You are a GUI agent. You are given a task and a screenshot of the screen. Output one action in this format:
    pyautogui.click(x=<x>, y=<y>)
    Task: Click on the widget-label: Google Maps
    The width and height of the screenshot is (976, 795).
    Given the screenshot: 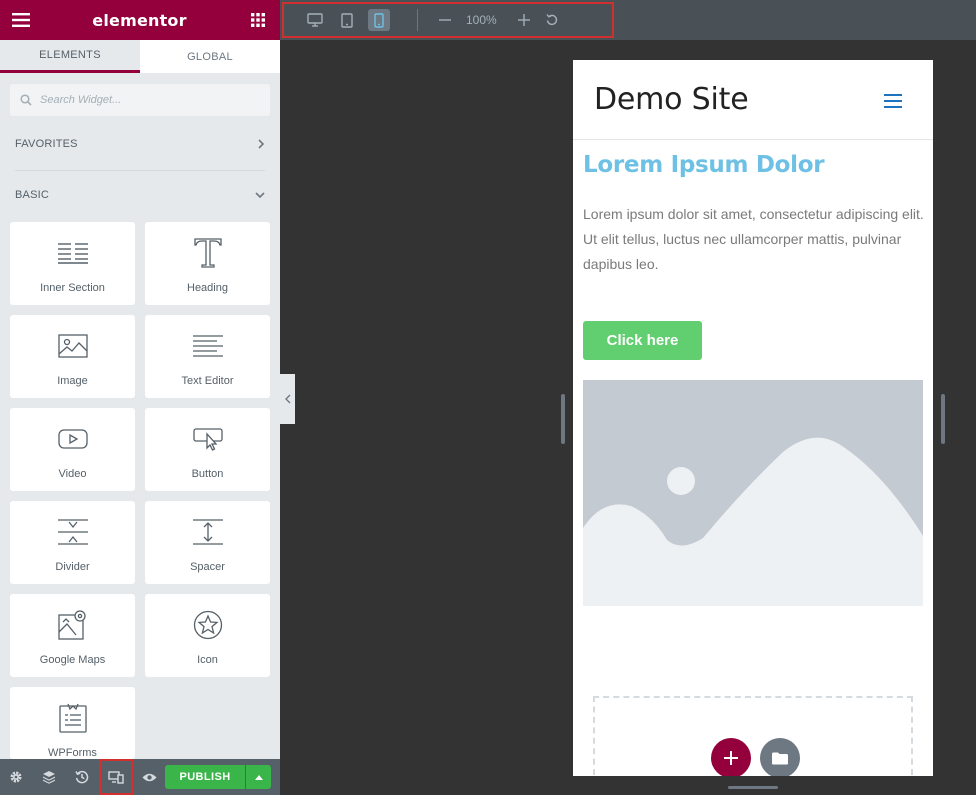 What is the action you would take?
    pyautogui.click(x=72, y=660)
    